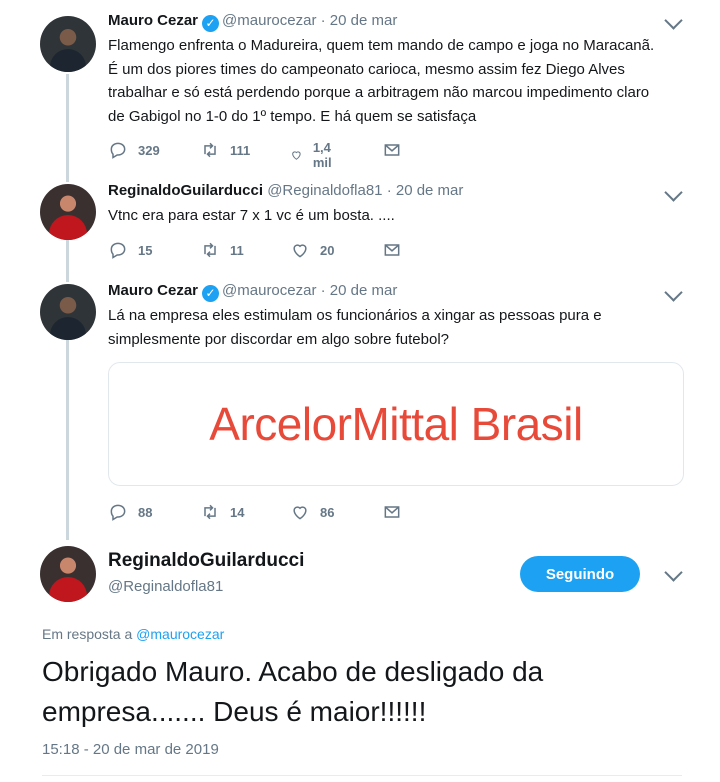  Describe the element at coordinates (580, 574) in the screenshot. I see `following-button: Seguindo` at that location.